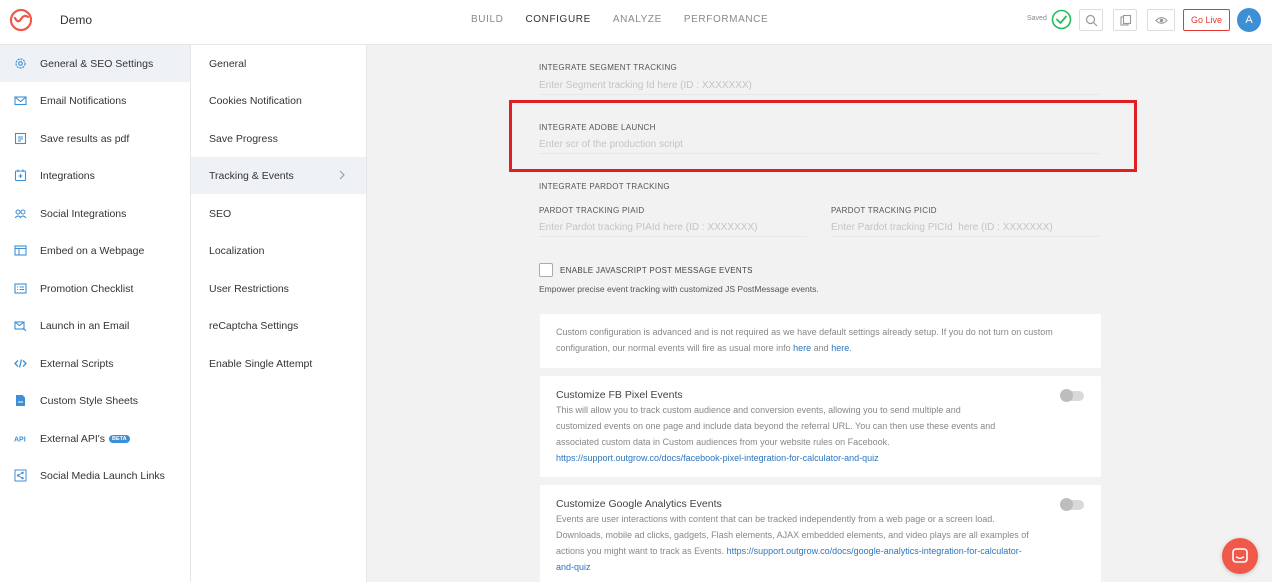  I want to click on pardot-label: INTEGRATE PARDOT TRACKING, so click(604, 186).